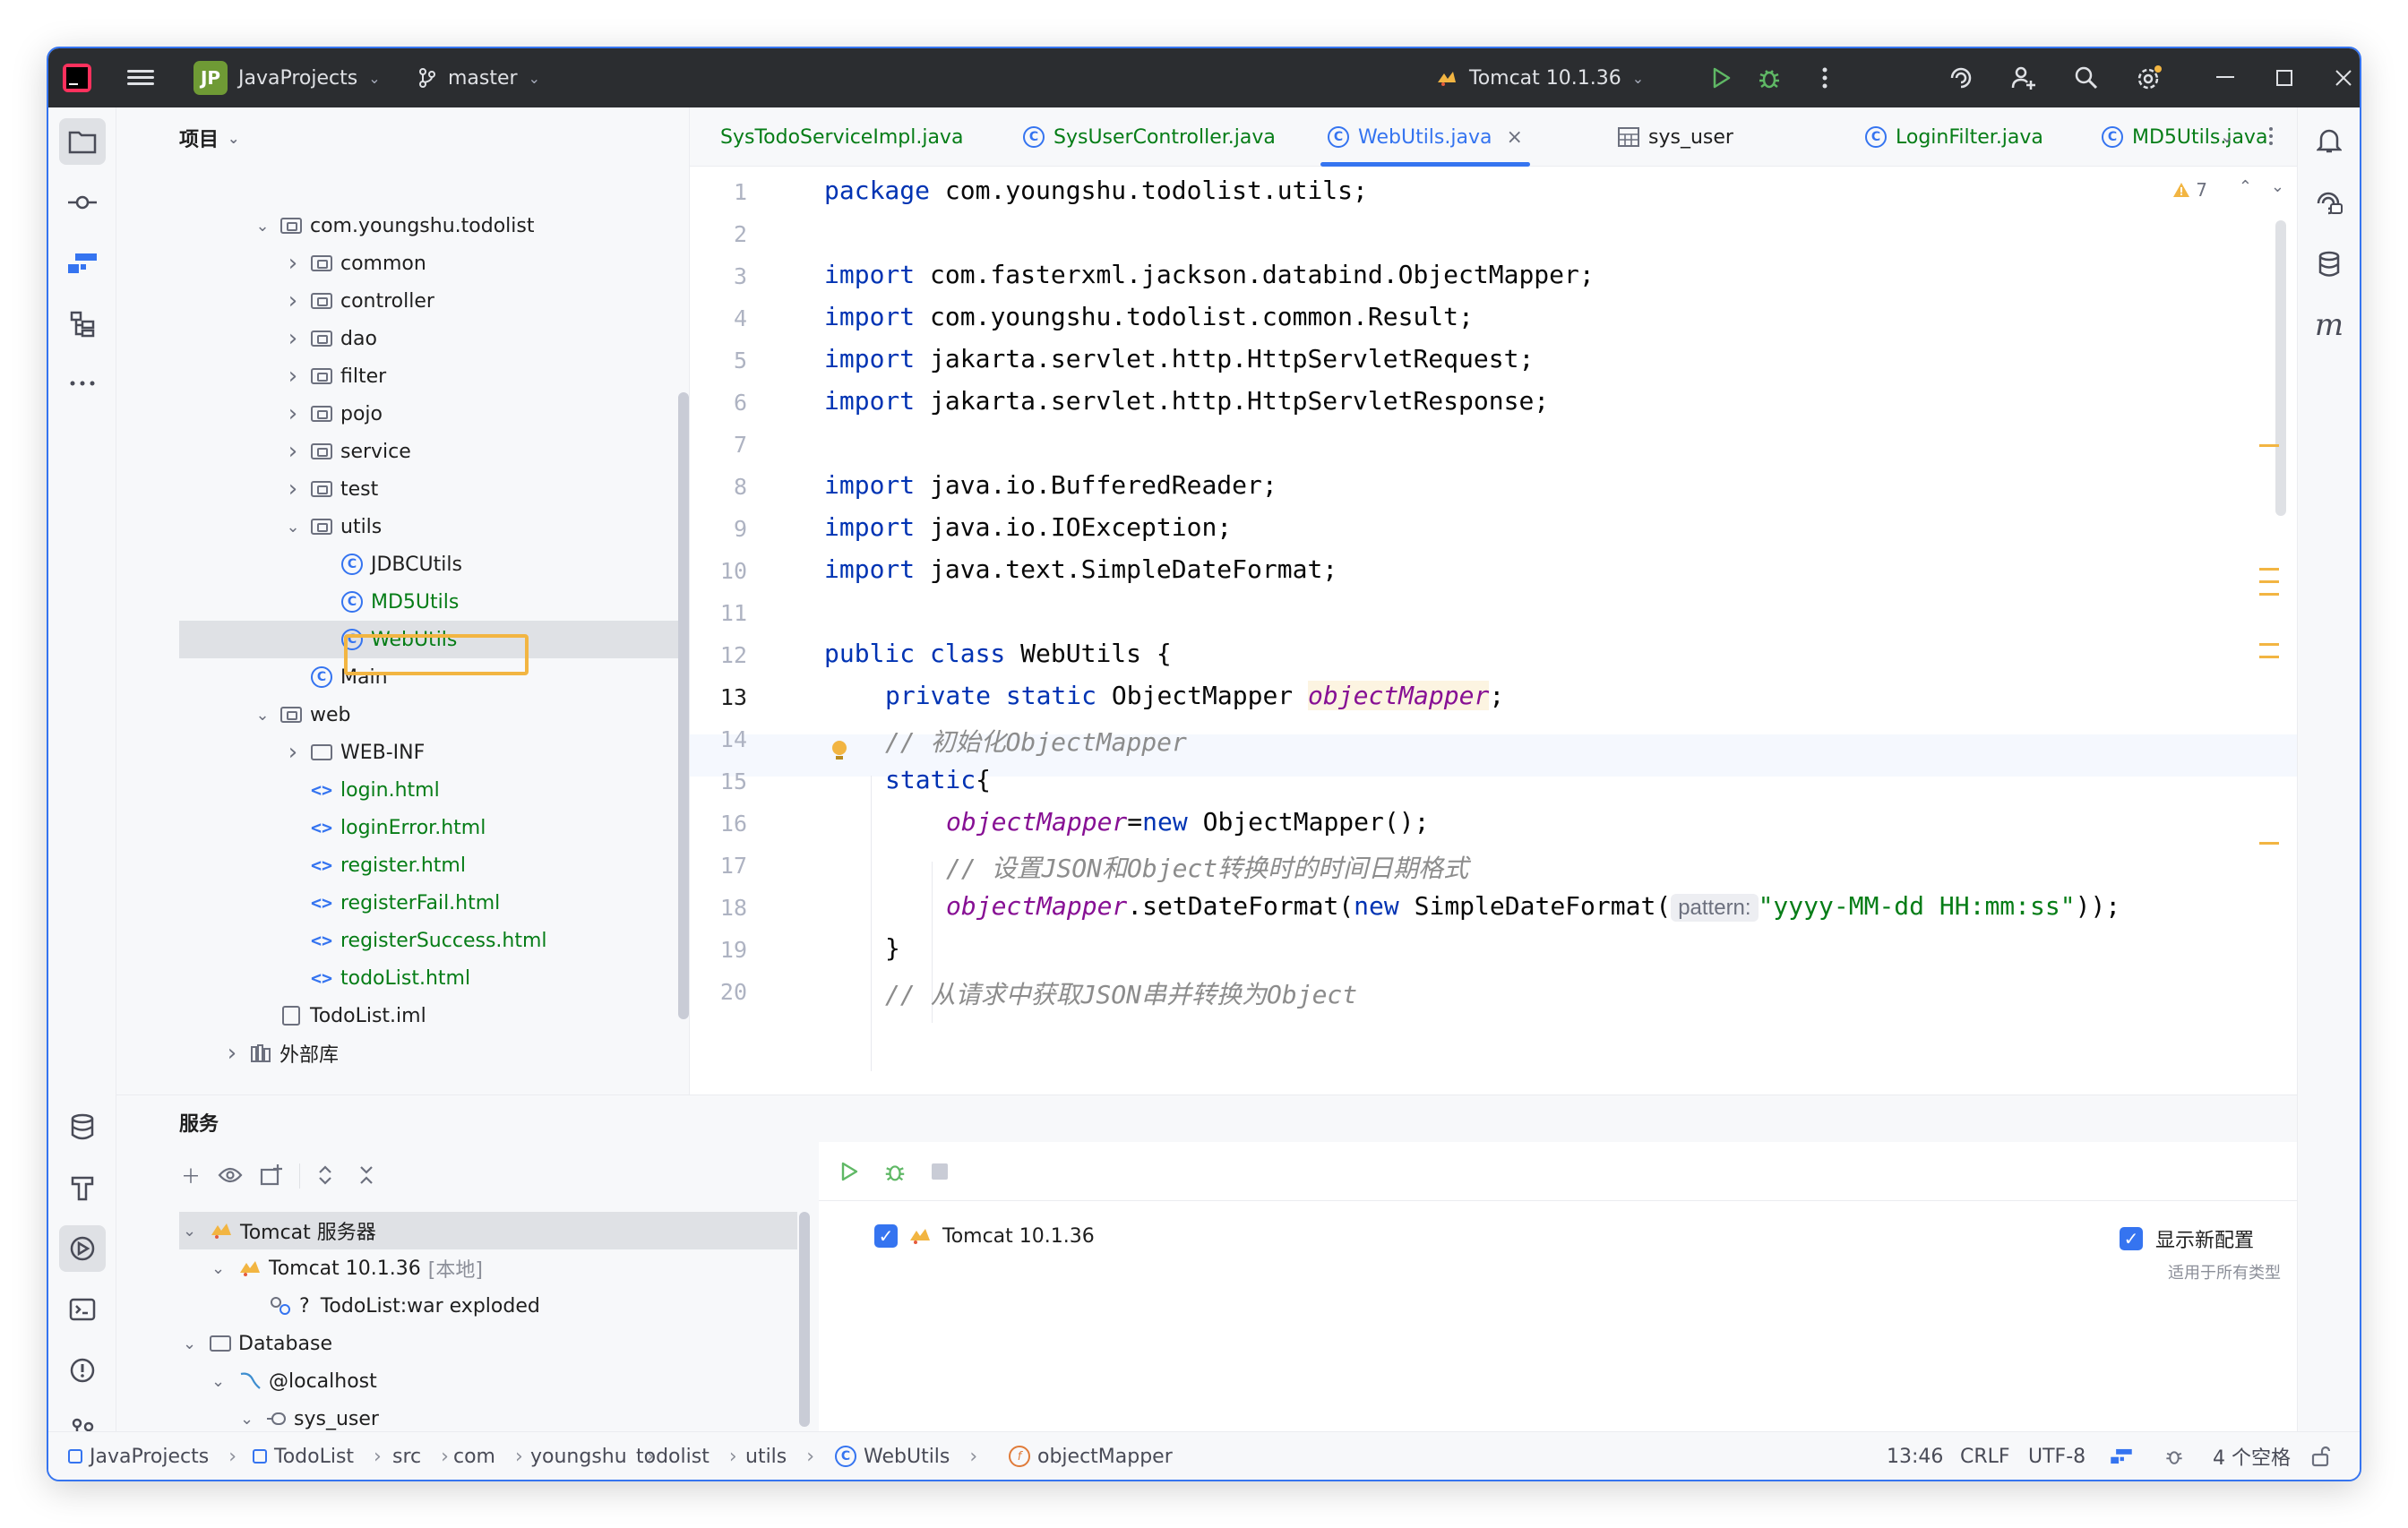  I want to click on file-encoding: UTF-8, so click(2057, 1456).